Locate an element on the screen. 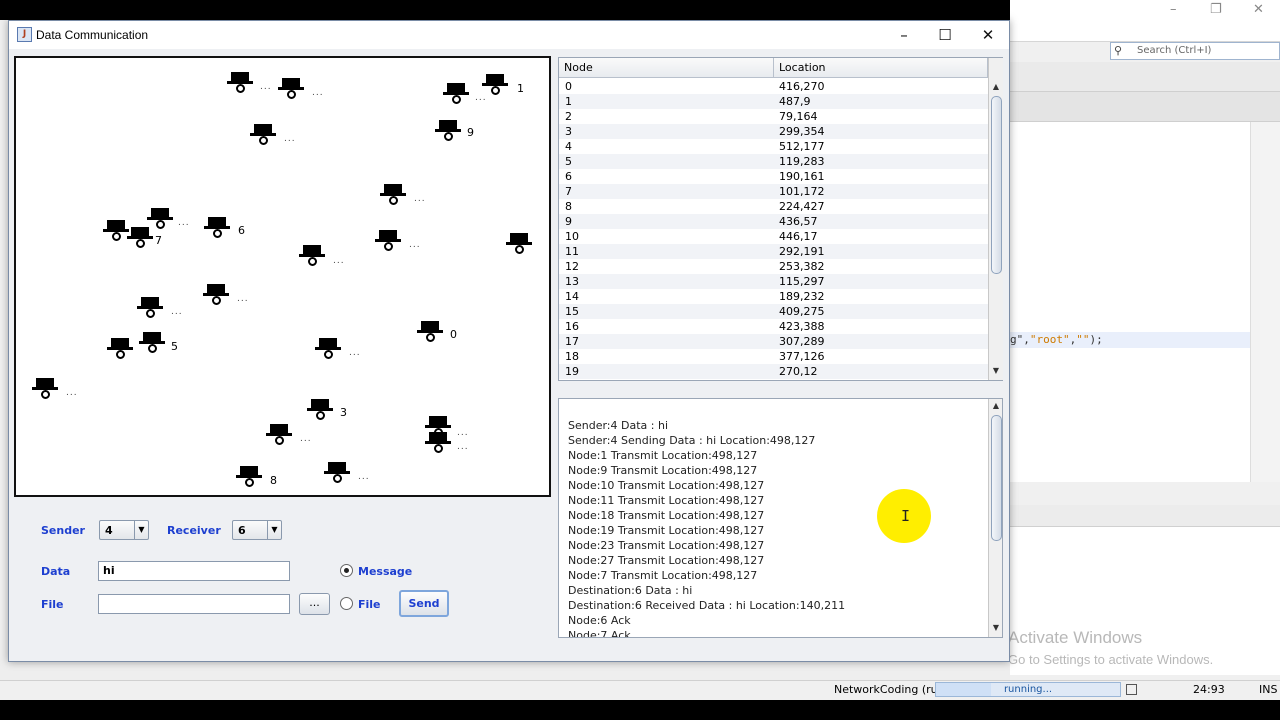  close-button: ✕ is located at coordinates (988, 35).